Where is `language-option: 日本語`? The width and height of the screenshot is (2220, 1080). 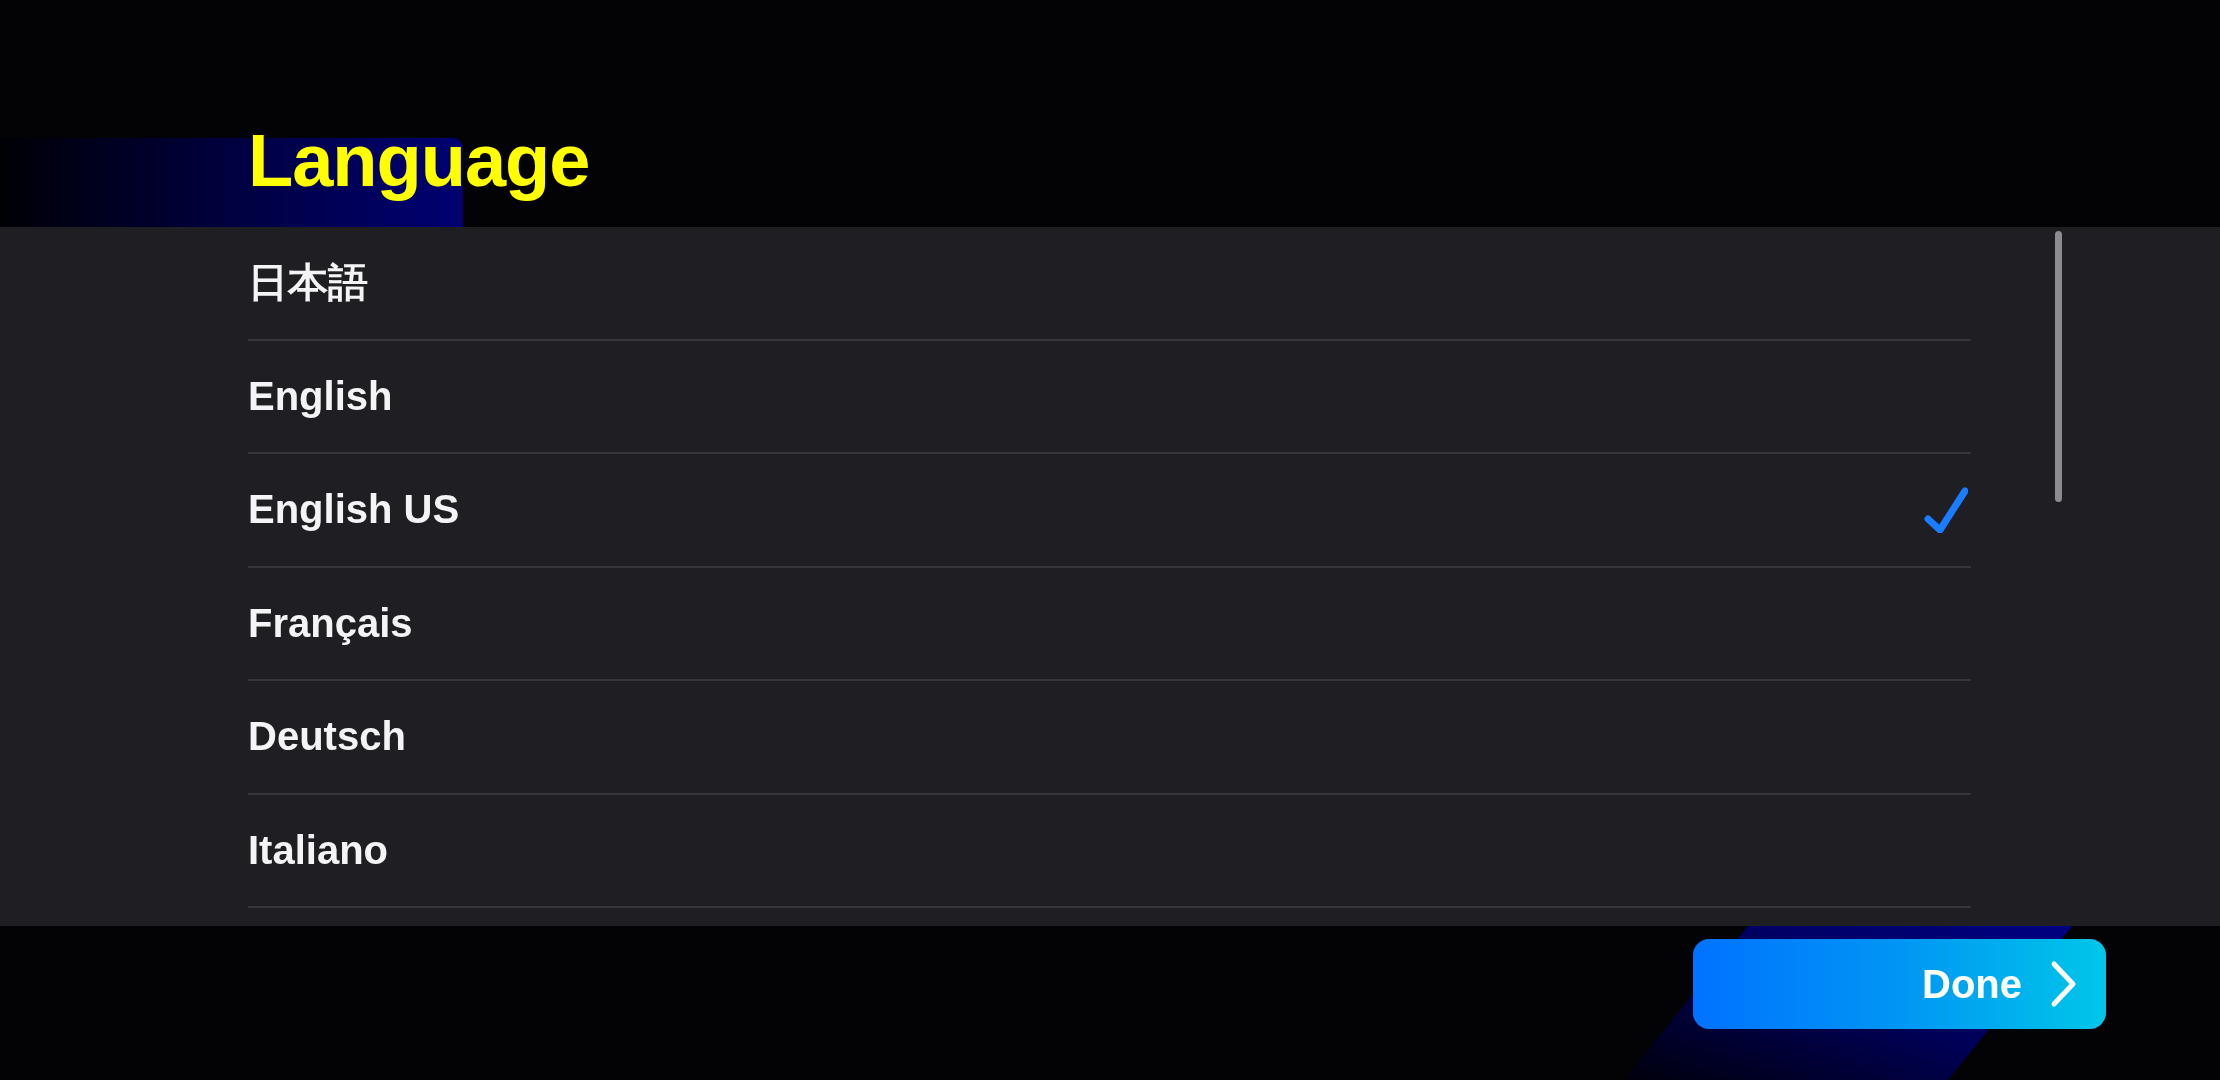 language-option: 日本語 is located at coordinates (1109, 284).